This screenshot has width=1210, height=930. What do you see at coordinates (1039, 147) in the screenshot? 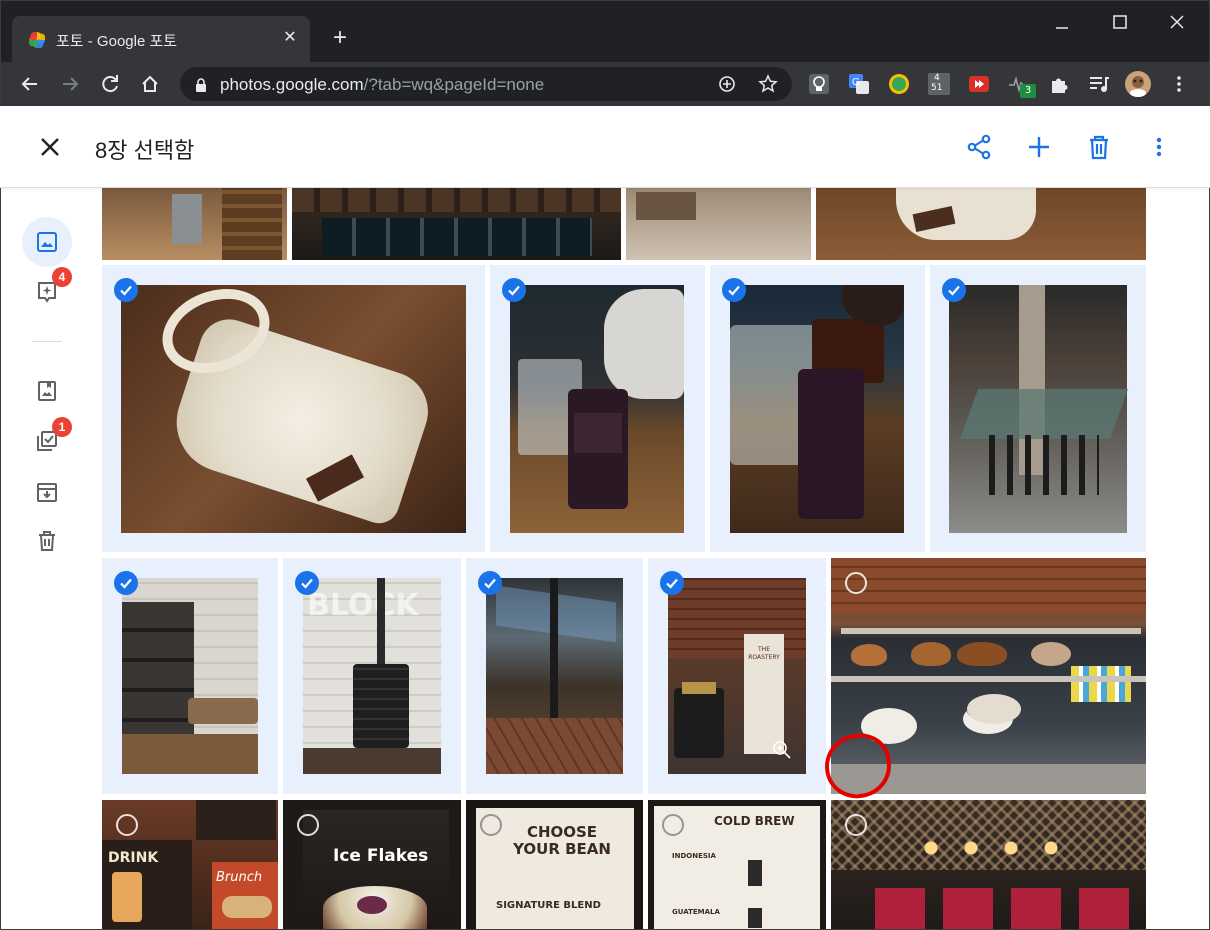
I see `add-icon` at bounding box center [1039, 147].